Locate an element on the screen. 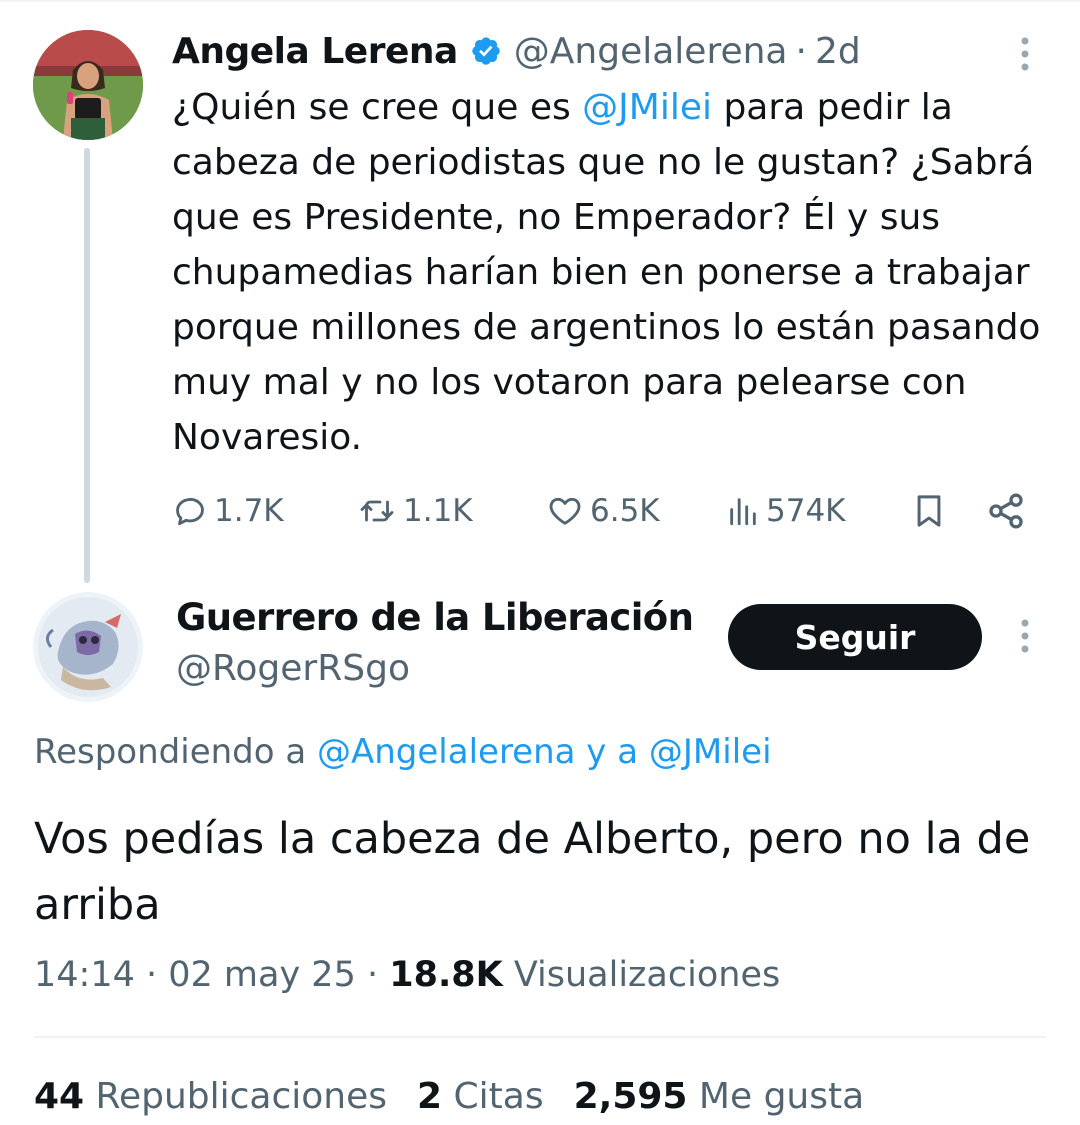 The width and height of the screenshot is (1080, 1125). reposts-stat: 44 Republicaciones is located at coordinates (210, 1096).